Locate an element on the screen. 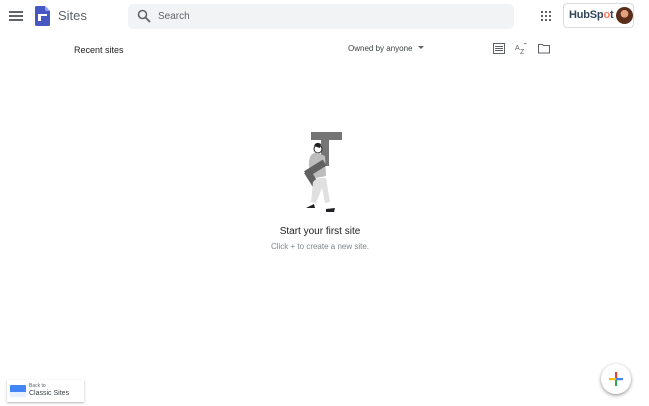 Image resolution: width=649 pixels, height=406 pixels. dropdown-caret-icon is located at coordinates (420, 47).